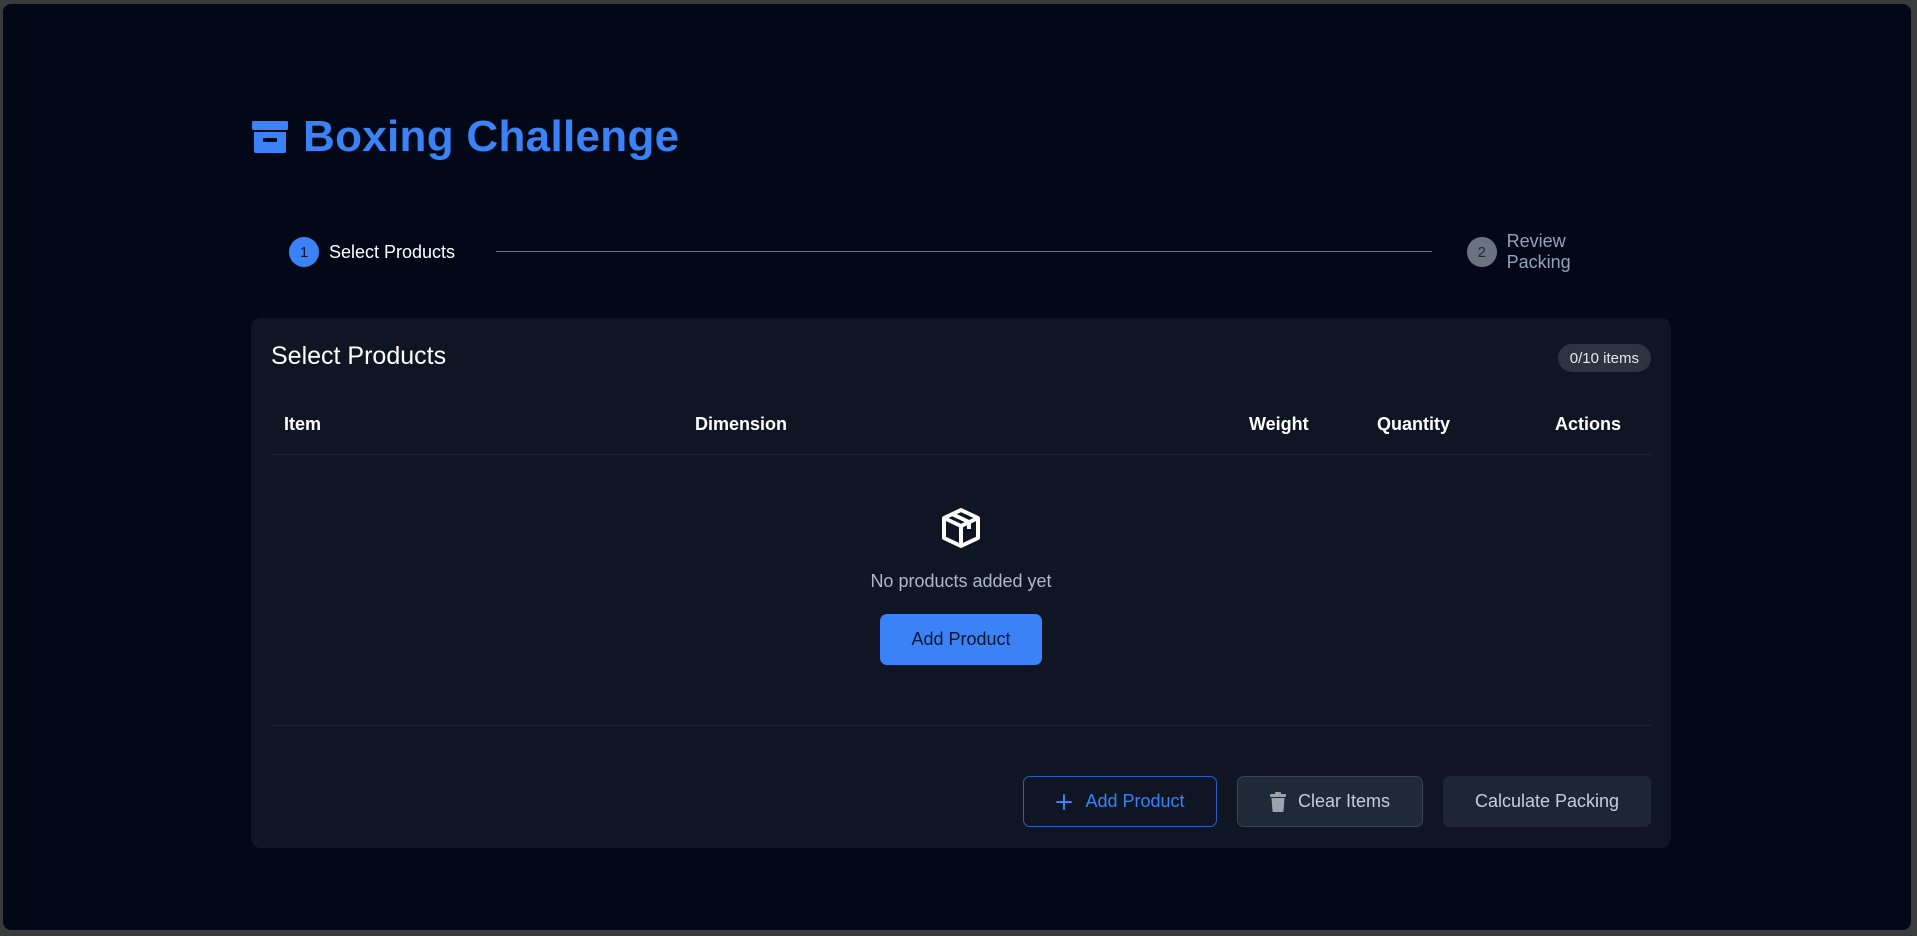  I want to click on clear-items-button: Clear Items, so click(1330, 801).